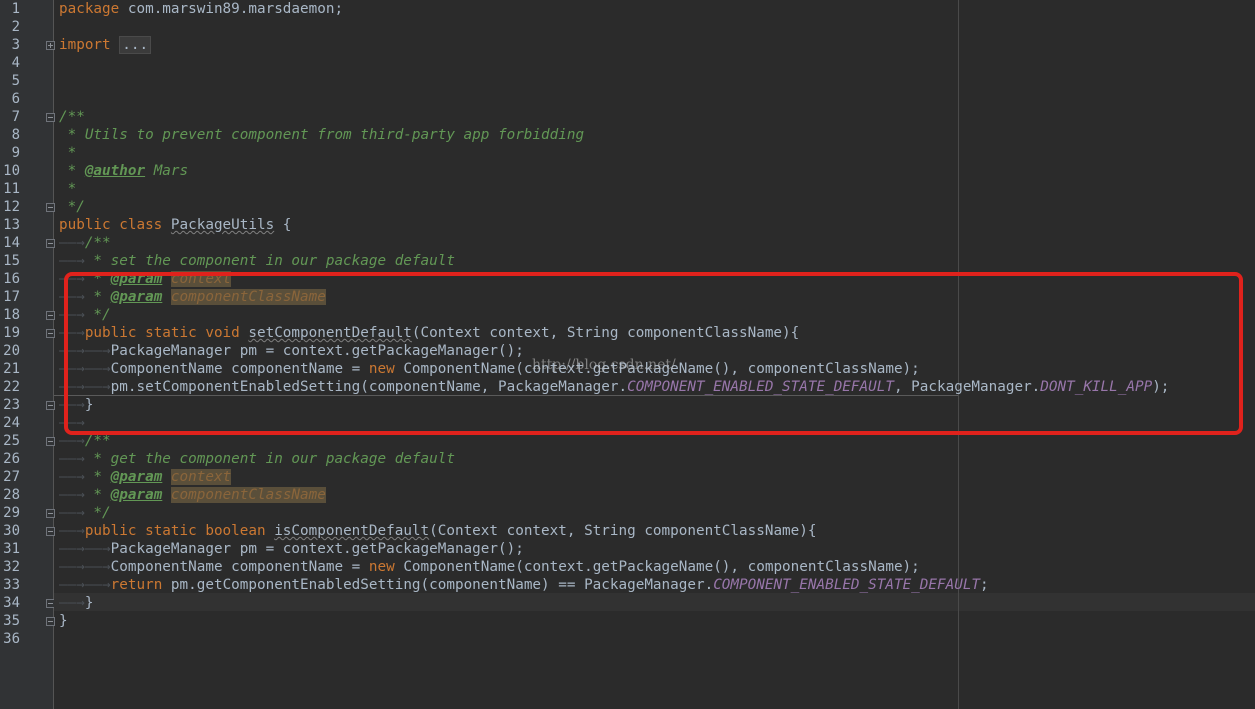 The width and height of the screenshot is (1255, 709). Describe the element at coordinates (760, 387) in the screenshot. I see `code-token: COMPONENT_ENABLED_STATE_DEFAULT` at that location.